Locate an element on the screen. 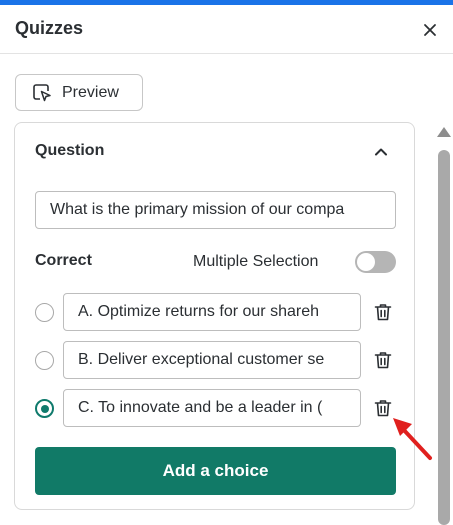 Image resolution: width=453 pixels, height=525 pixels. chevron-up-icon is located at coordinates (381, 152).